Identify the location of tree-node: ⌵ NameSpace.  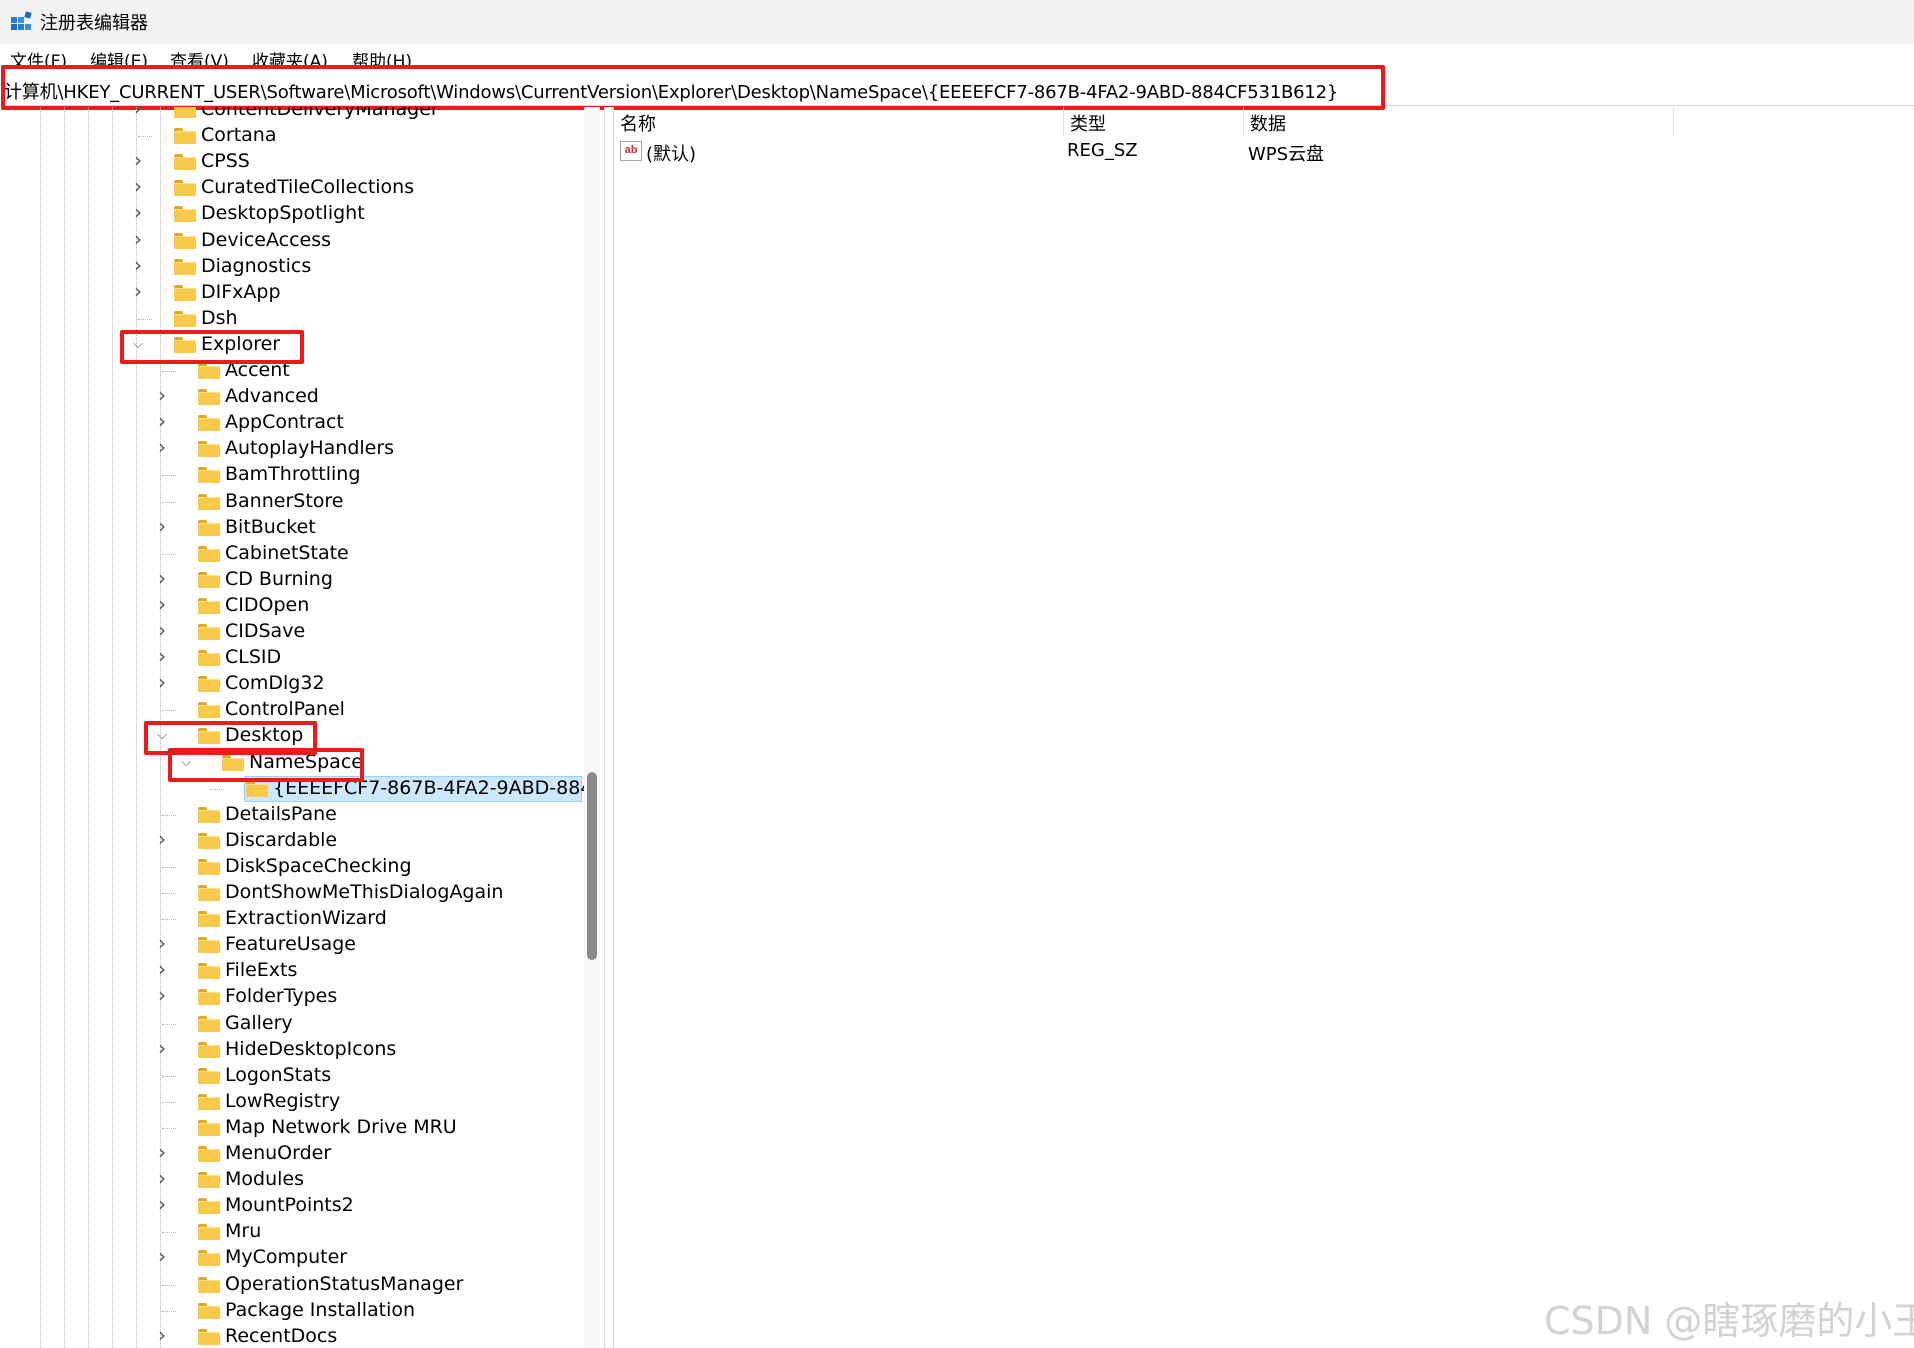
(300, 763).